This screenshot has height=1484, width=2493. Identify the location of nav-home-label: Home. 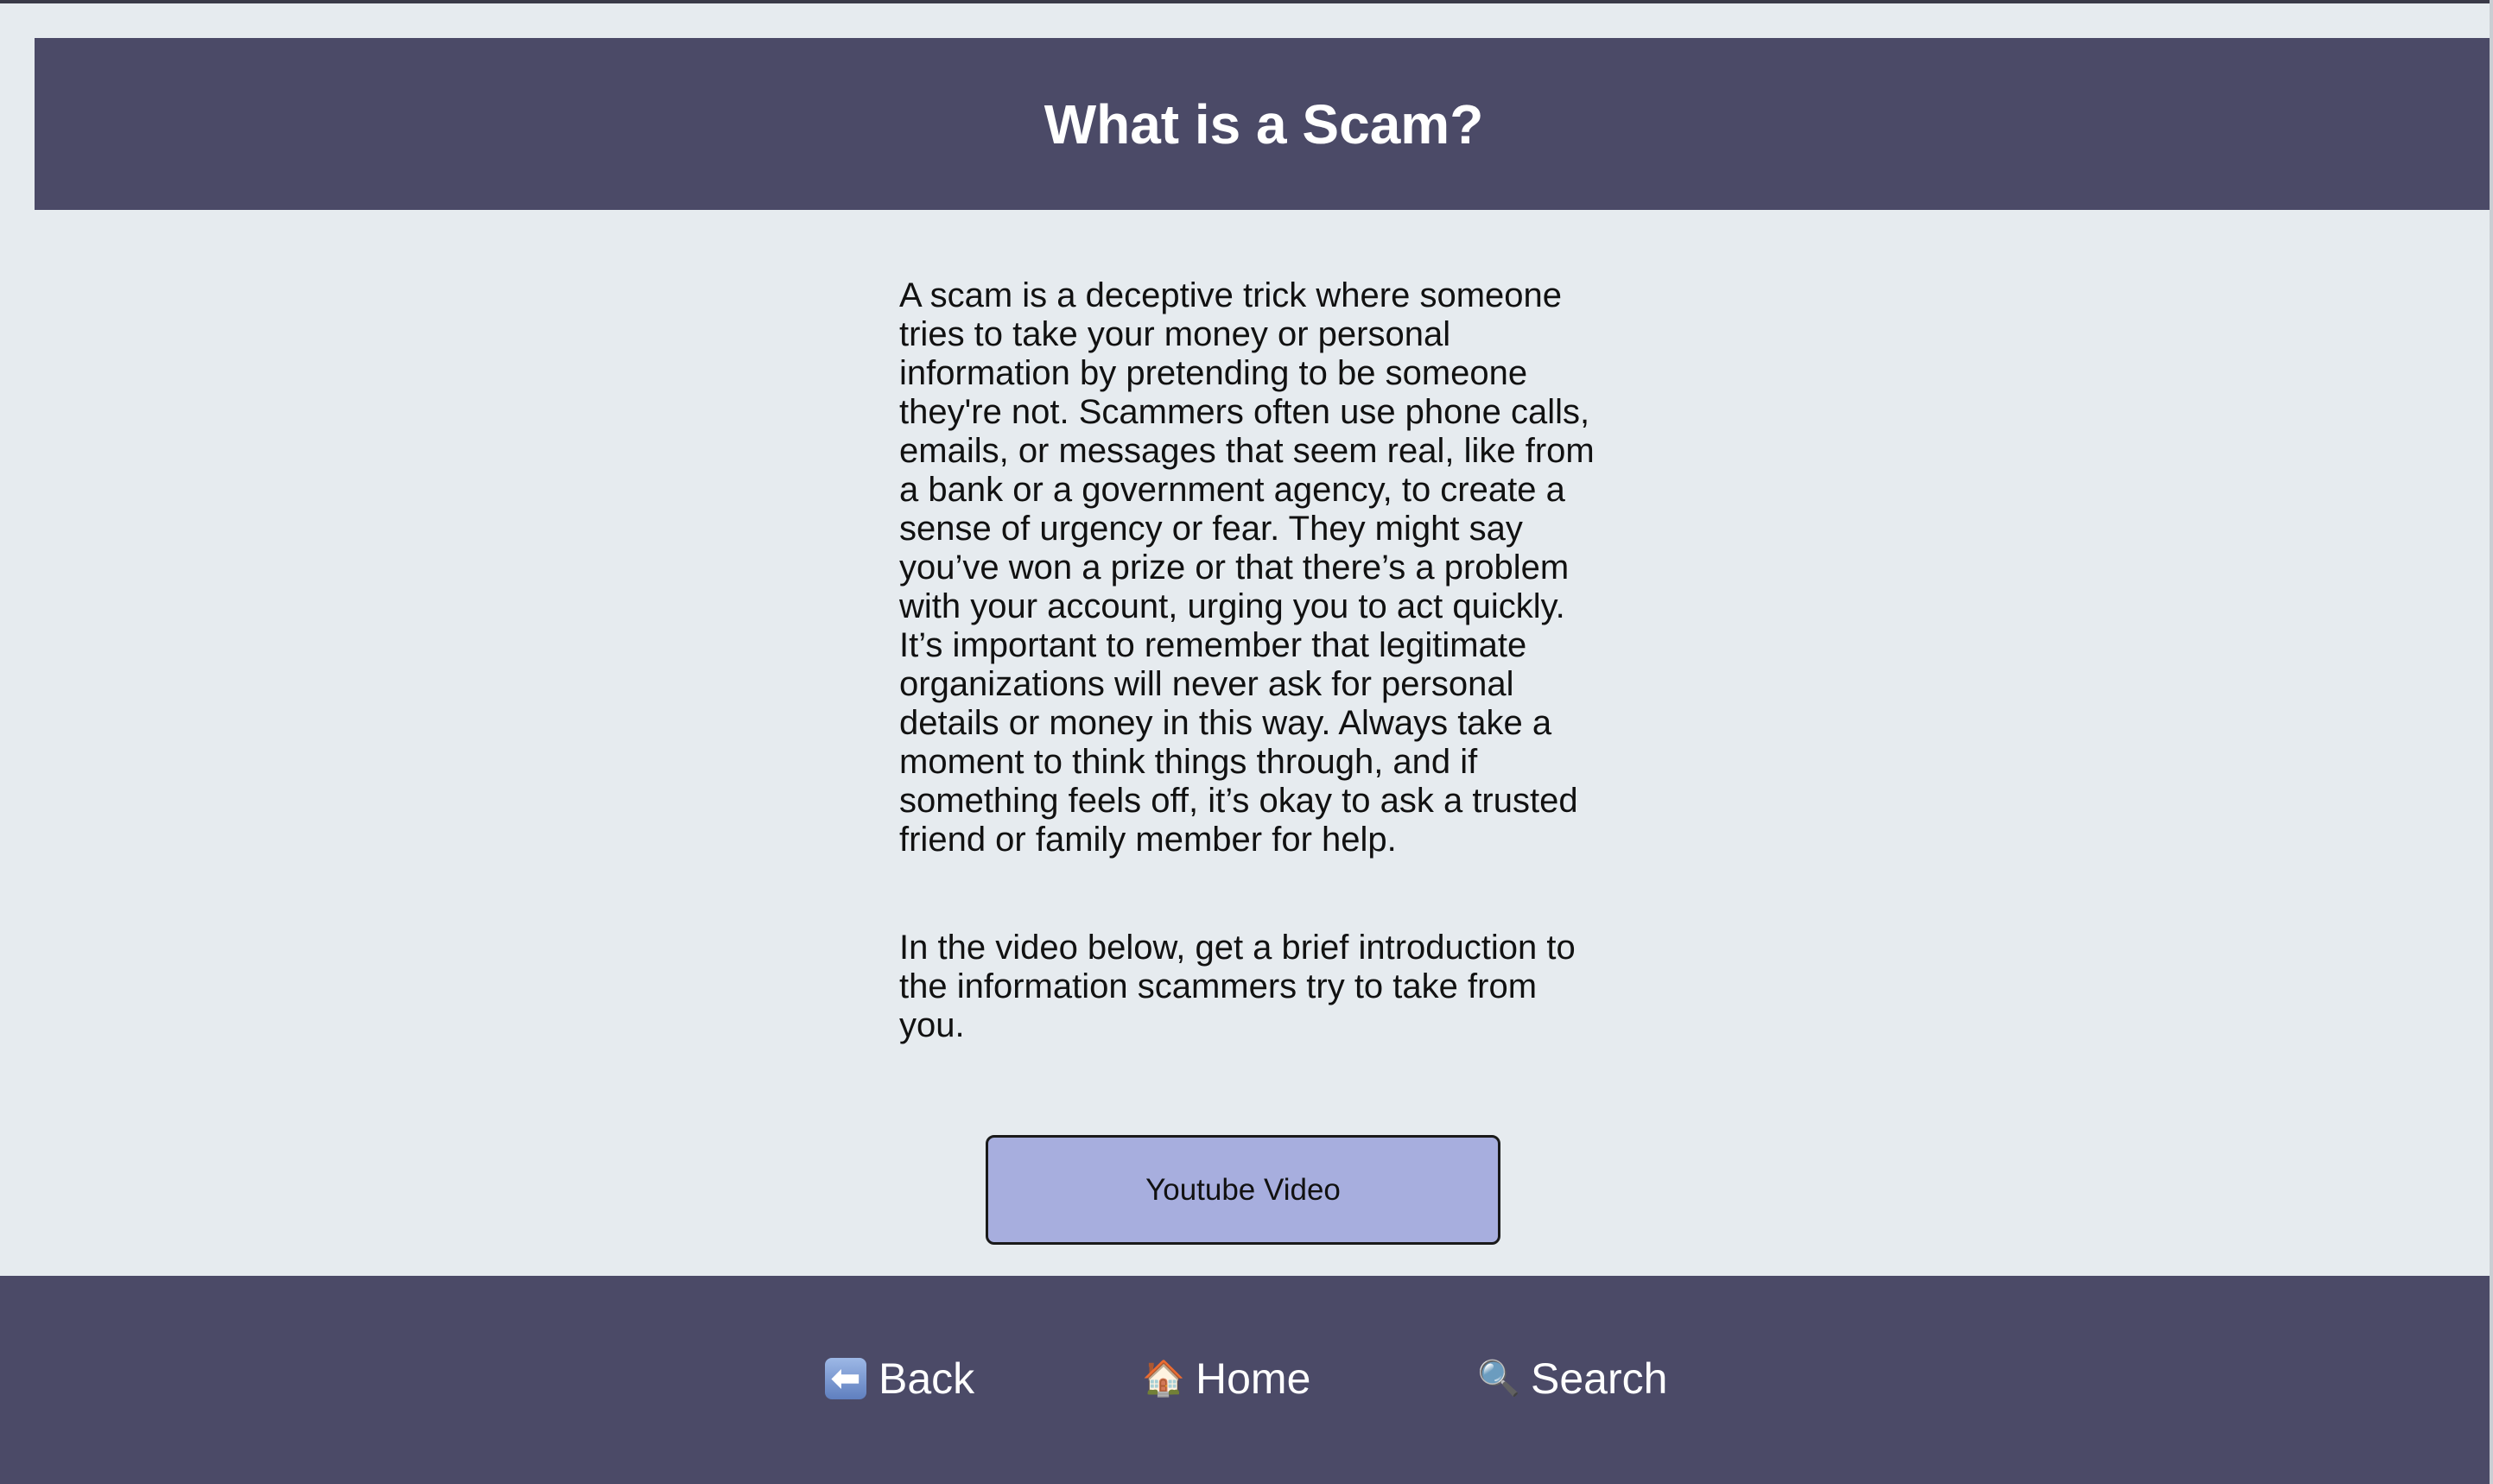
(1253, 1378).